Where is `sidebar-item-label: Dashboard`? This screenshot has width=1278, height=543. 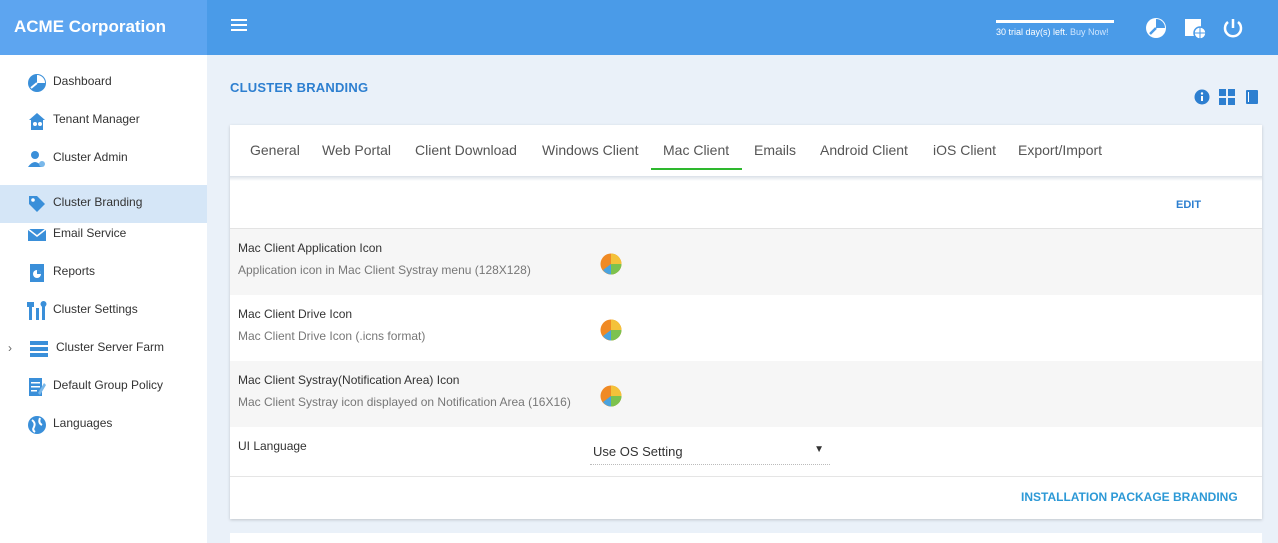 sidebar-item-label: Dashboard is located at coordinates (82, 81).